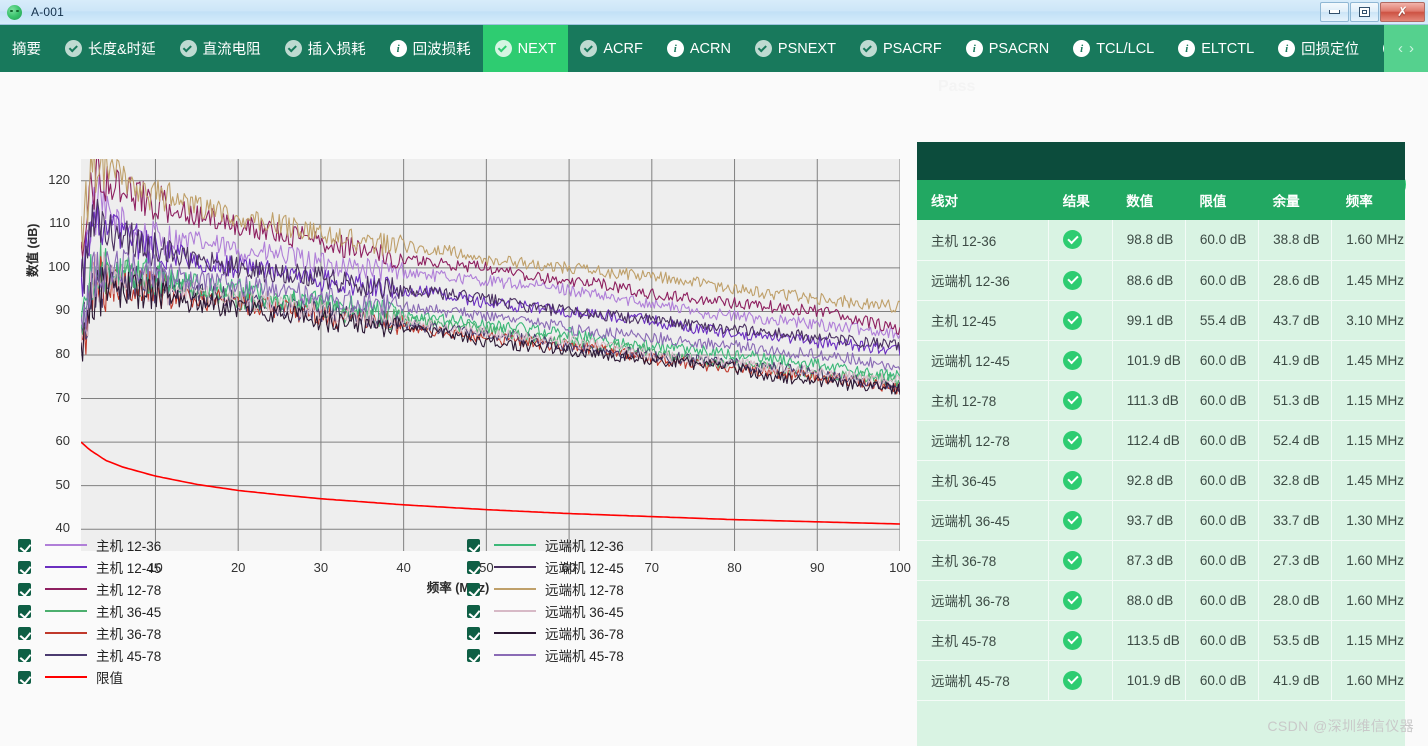  What do you see at coordinates (611, 48) in the screenshot?
I see `tab-acrf: ACRF` at bounding box center [611, 48].